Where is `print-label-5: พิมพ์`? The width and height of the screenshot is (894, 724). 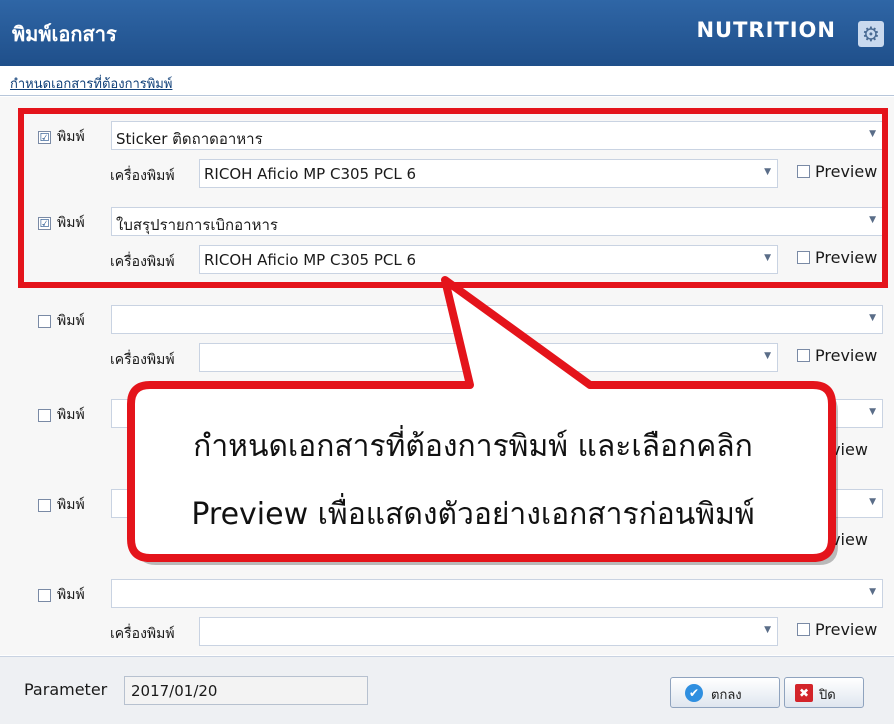
print-label-5: พิมพ์ is located at coordinates (71, 505).